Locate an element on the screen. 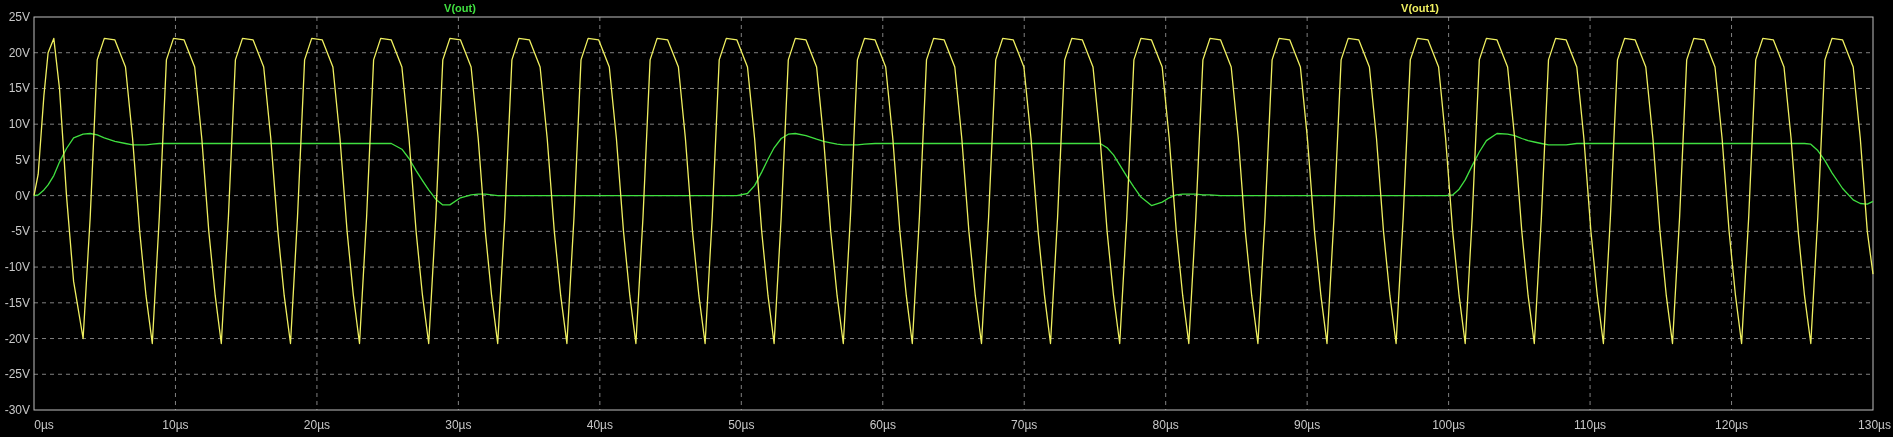  axis-tick-label: -5V is located at coordinates (20, 231).